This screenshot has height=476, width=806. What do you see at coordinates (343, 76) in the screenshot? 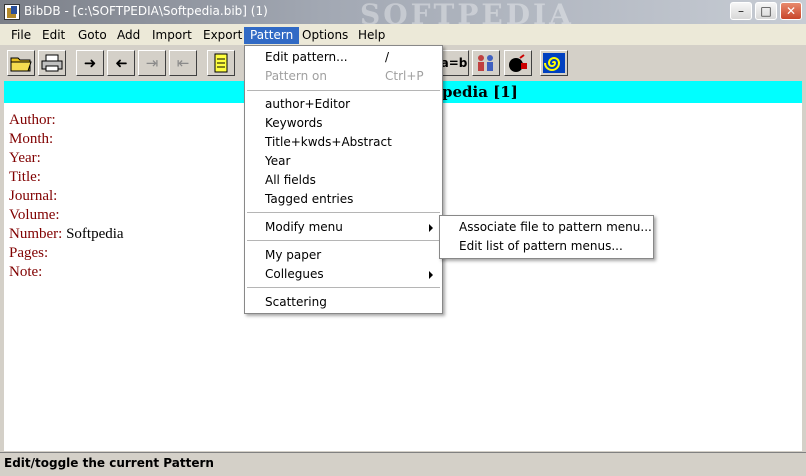
I see `menu-item-pattern-on: Pattern on Ctrl+P` at bounding box center [343, 76].